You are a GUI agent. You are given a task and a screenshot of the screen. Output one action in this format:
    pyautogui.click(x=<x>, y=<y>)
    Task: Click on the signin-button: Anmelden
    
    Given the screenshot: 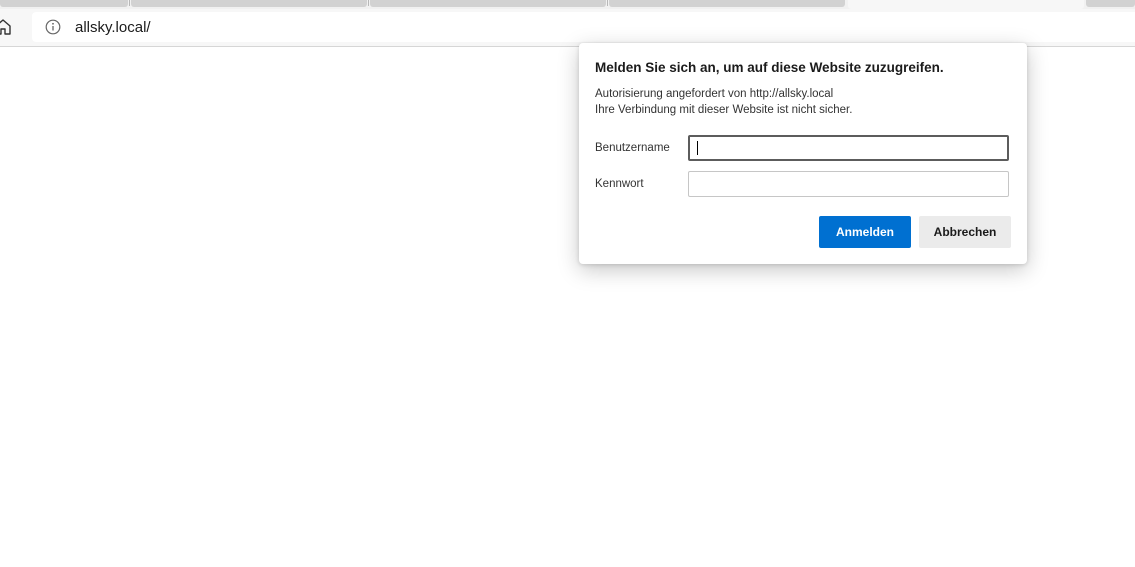 What is the action you would take?
    pyautogui.click(x=865, y=232)
    